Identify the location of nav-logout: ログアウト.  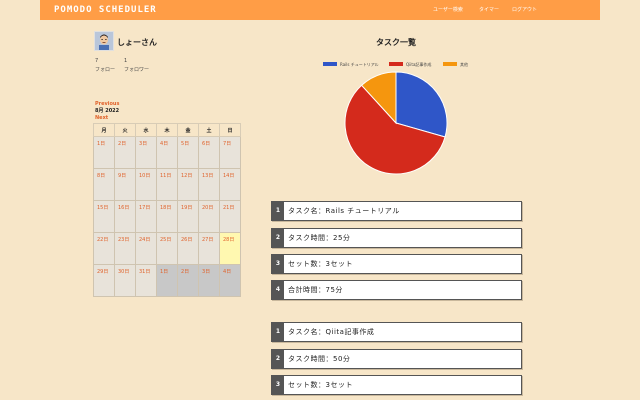
(524, 9).